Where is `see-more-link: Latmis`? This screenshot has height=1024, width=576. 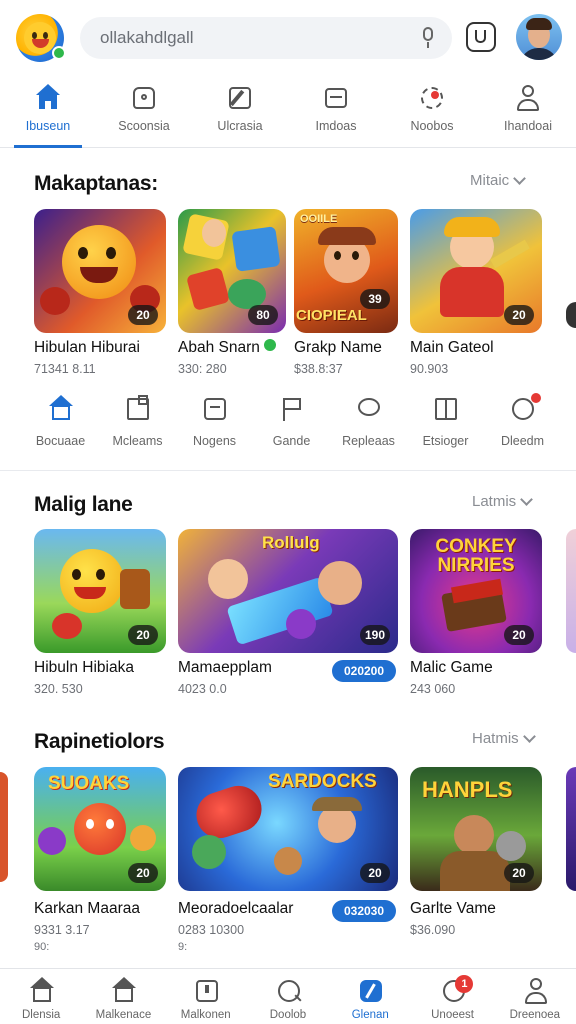 see-more-link: Latmis is located at coordinates (503, 501).